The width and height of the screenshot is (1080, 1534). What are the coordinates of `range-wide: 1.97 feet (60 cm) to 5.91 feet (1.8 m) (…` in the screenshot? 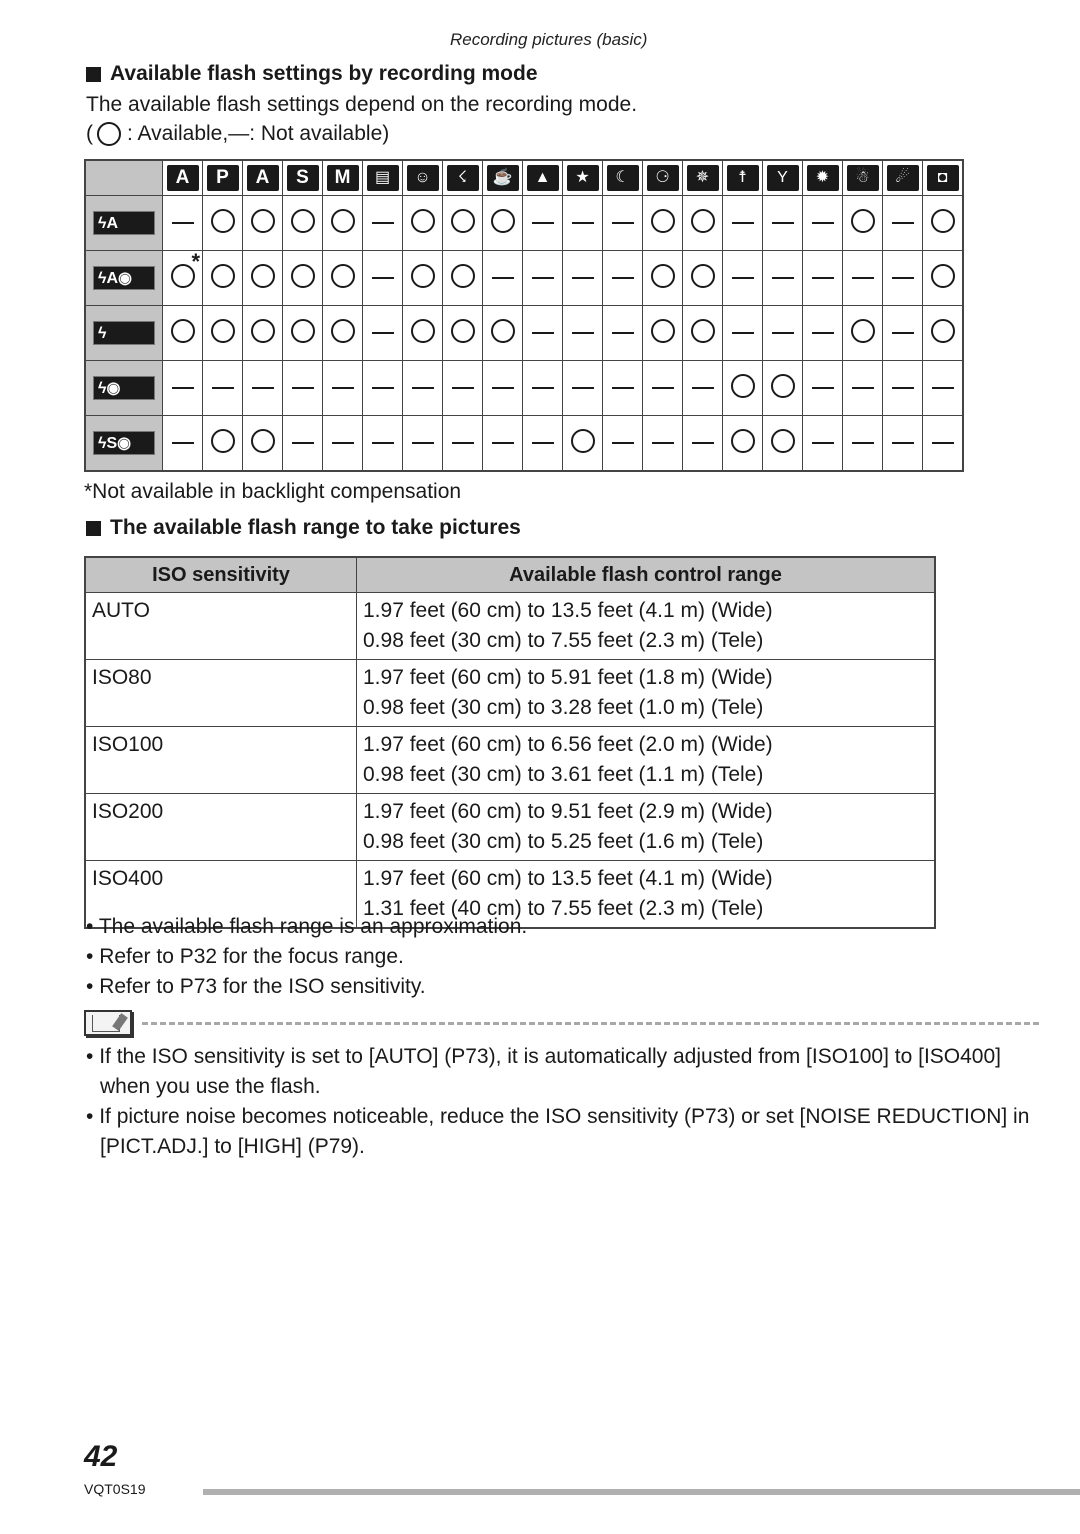 It's located at (568, 677).